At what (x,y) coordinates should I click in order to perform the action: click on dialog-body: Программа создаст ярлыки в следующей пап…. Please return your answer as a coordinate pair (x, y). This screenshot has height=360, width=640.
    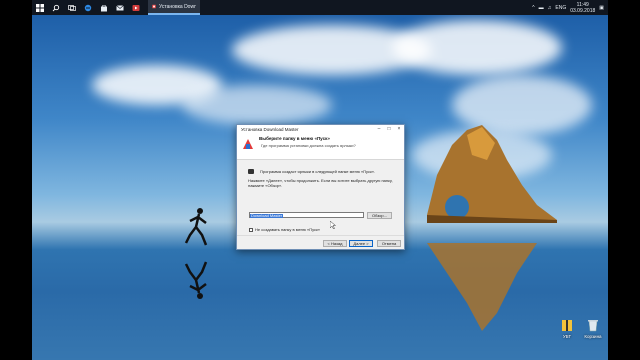
    Looking at the image, I should click on (320, 197).